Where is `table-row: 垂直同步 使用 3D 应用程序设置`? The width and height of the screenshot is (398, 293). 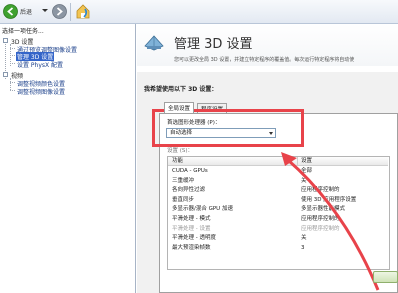
table-row: 垂直同步 使用 3D 应用程序设置 is located at coordinates (278, 200).